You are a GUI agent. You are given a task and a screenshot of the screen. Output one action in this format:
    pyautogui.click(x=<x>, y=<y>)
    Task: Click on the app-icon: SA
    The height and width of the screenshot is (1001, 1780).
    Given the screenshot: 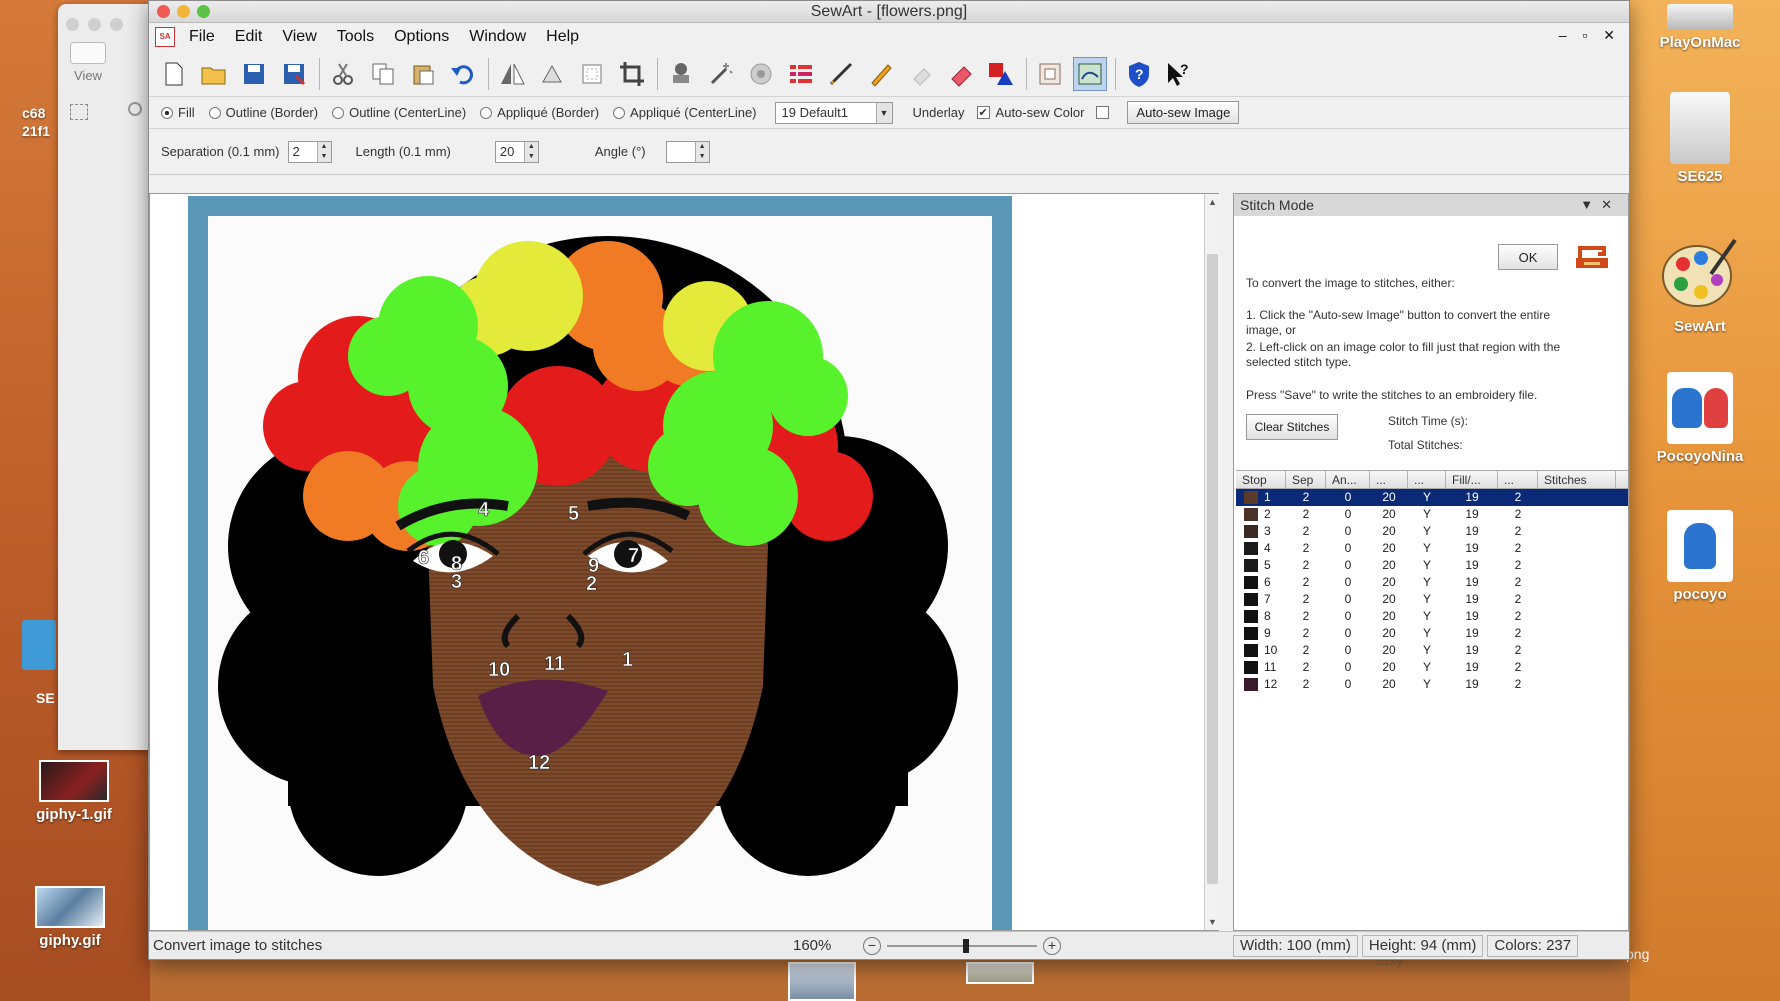 What is the action you would take?
    pyautogui.click(x=165, y=37)
    